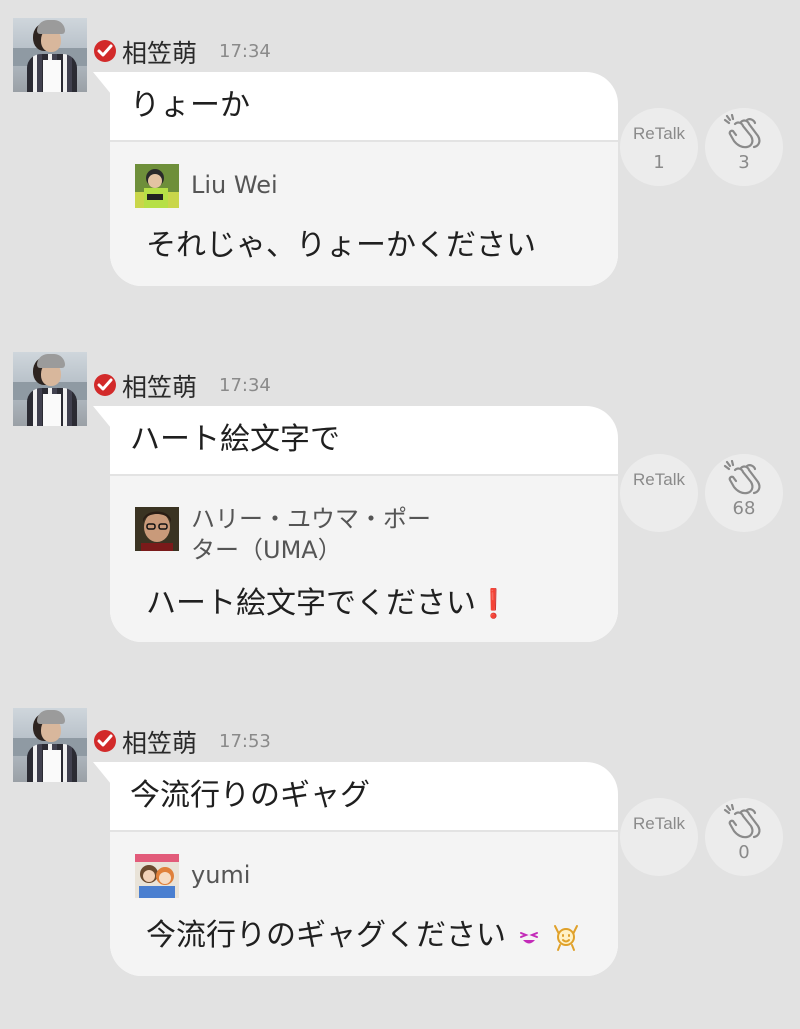 This screenshot has height=1029, width=800. What do you see at coordinates (744, 508) in the screenshot?
I see `clap-count: 68` at bounding box center [744, 508].